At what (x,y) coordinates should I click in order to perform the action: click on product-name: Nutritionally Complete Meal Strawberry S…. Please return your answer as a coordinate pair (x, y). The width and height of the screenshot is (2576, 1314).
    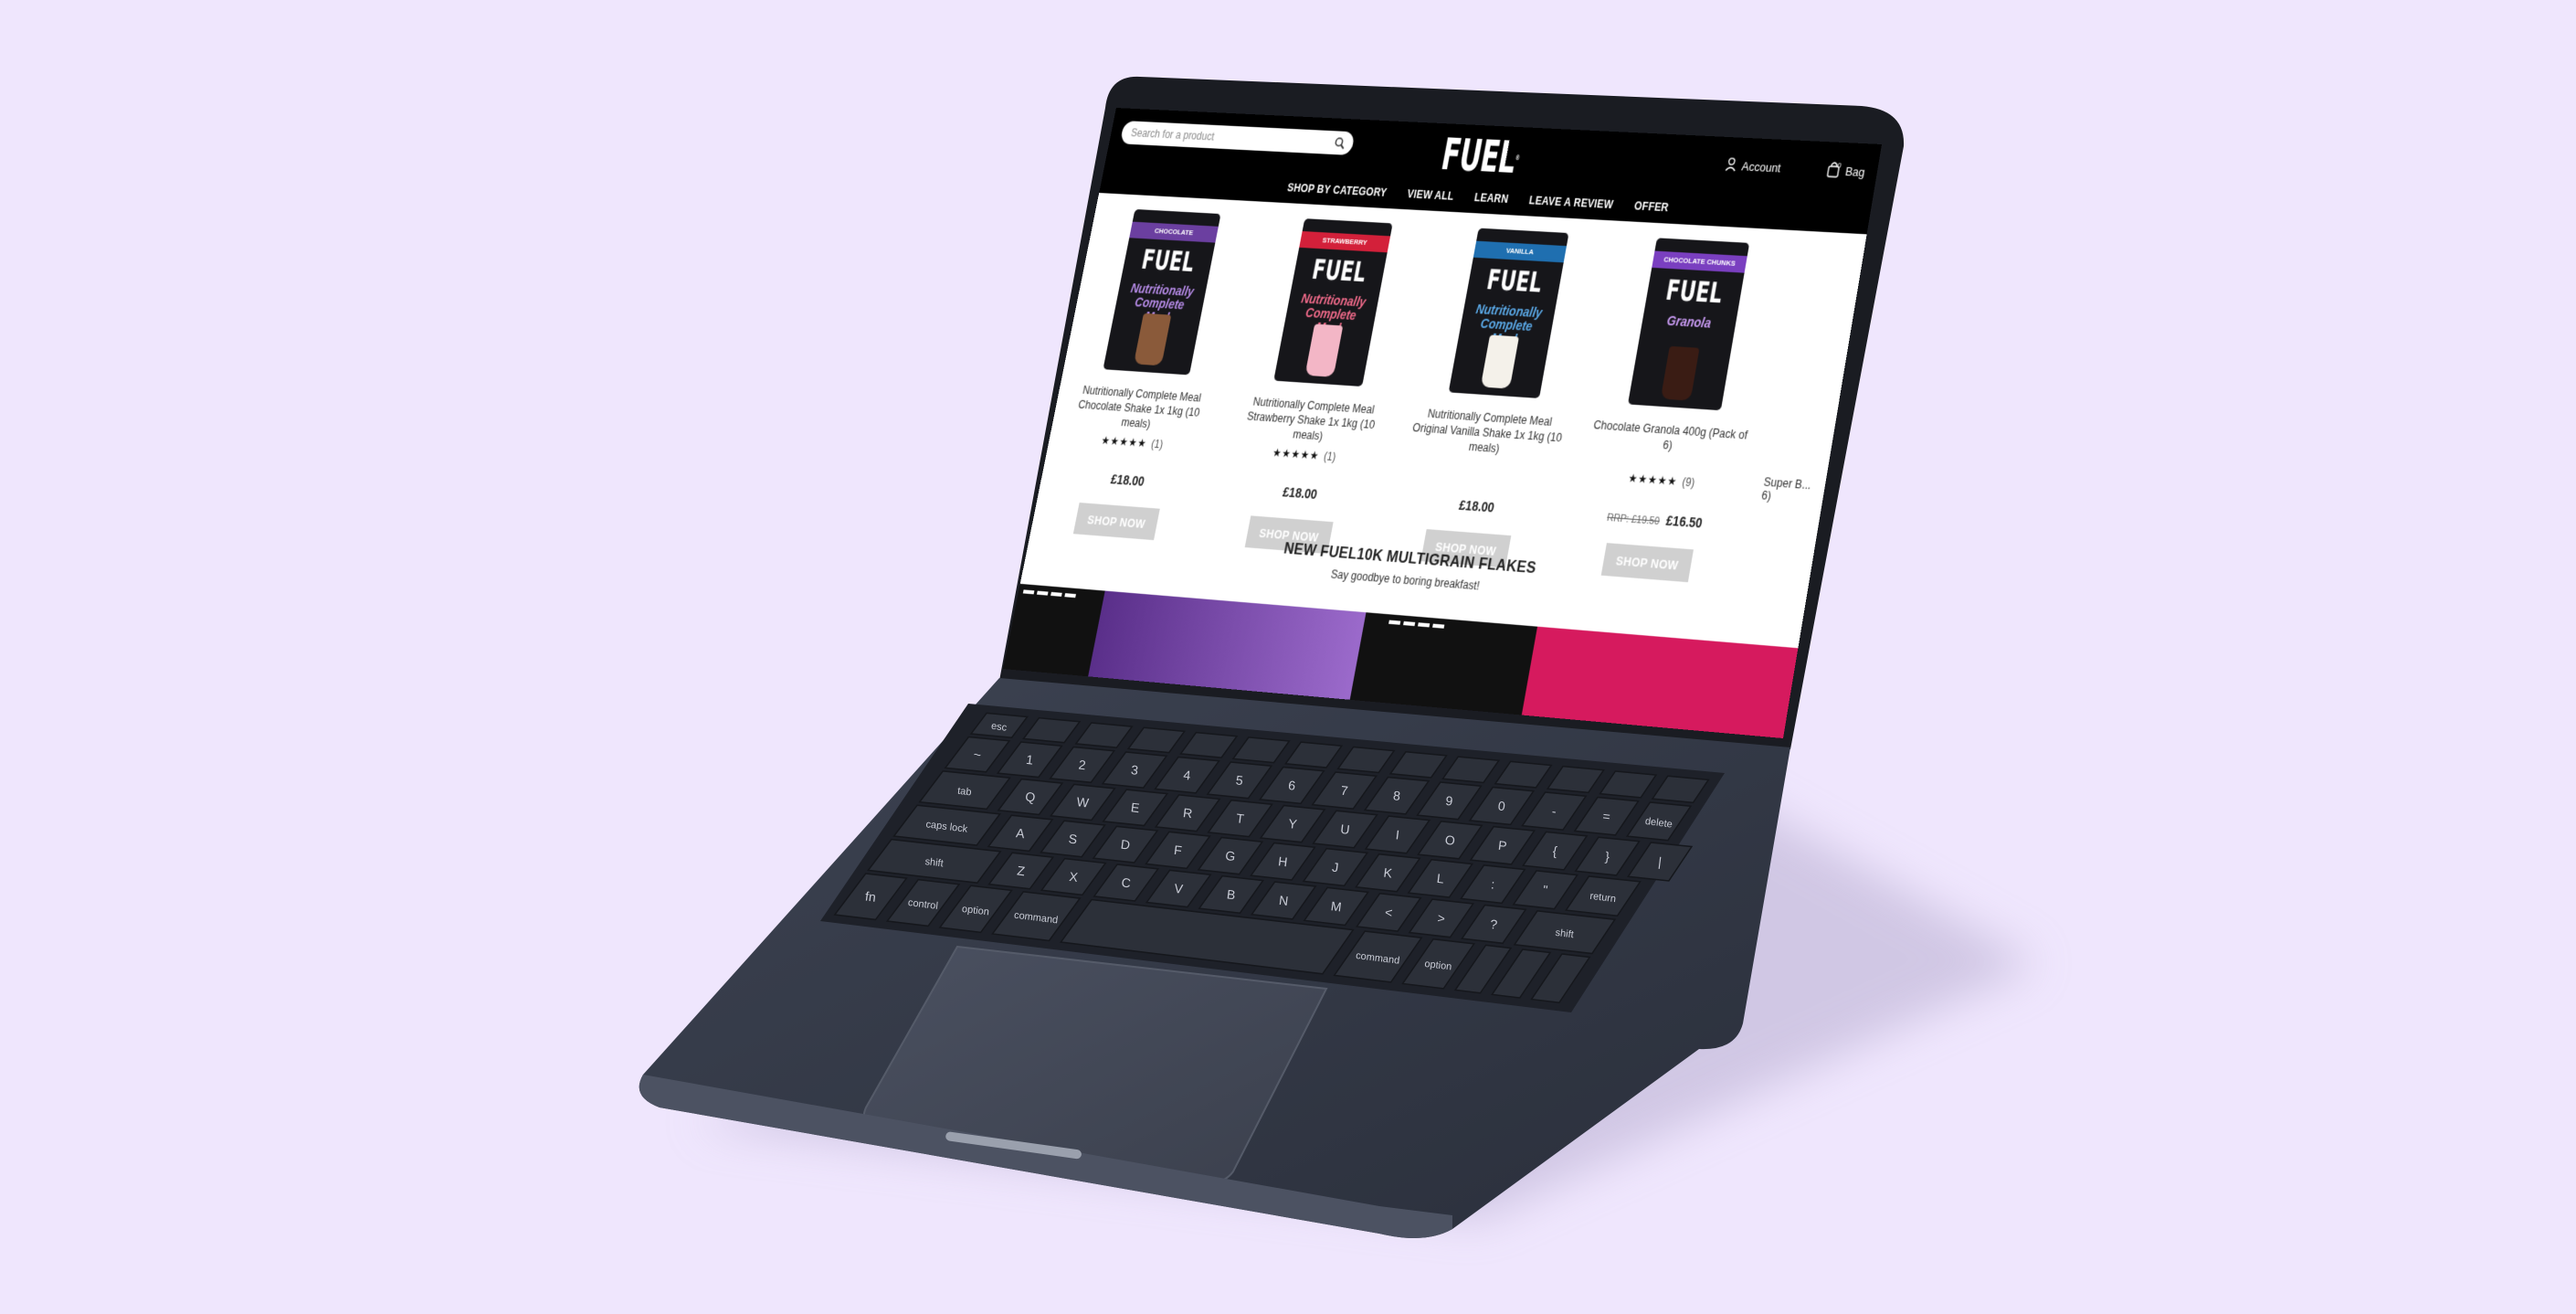
    Looking at the image, I should click on (1310, 420).